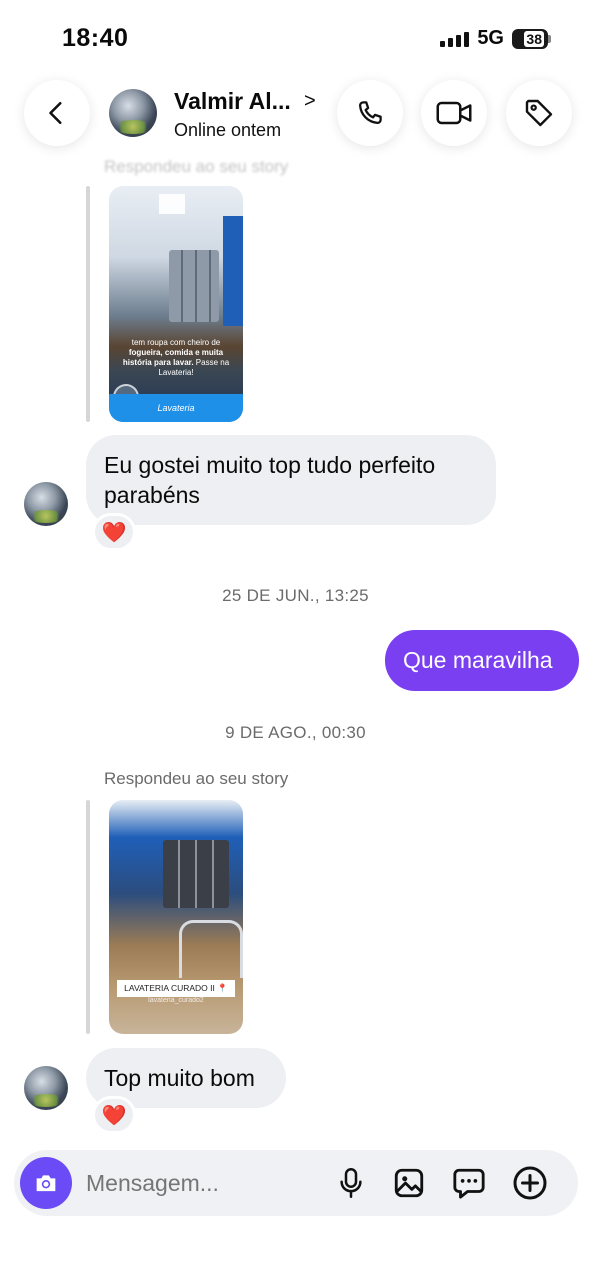 The width and height of the screenshot is (591, 1280). I want to click on back-button, so click(57, 113).